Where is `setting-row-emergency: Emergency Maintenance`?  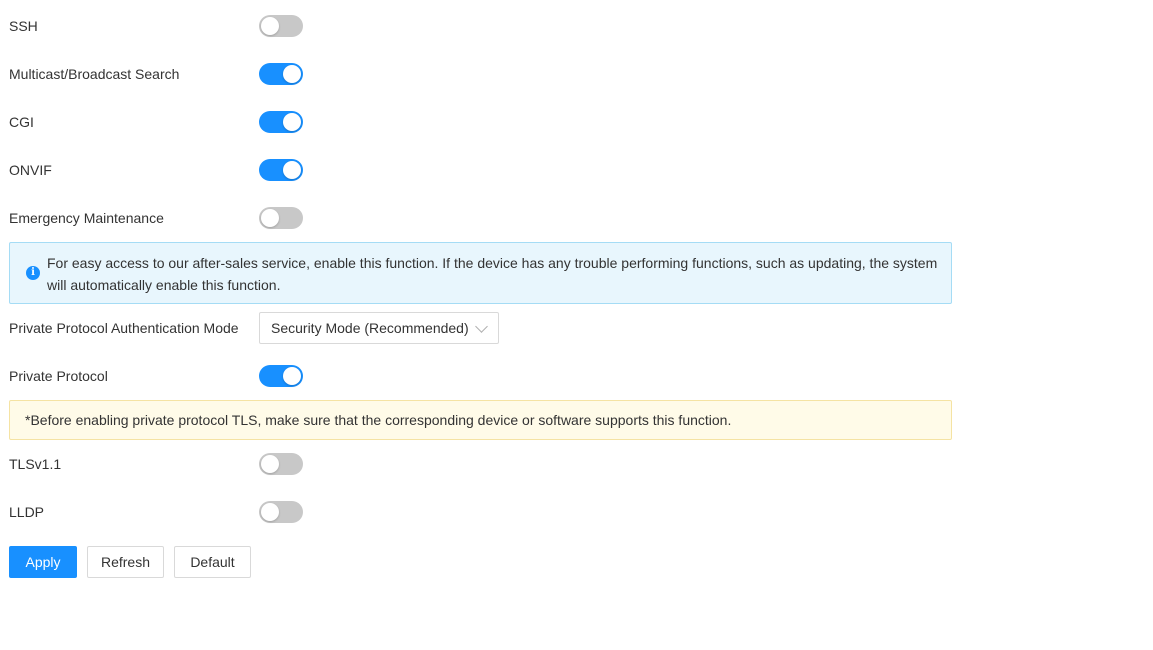 setting-row-emergency: Emergency Maintenance is located at coordinates (156, 218).